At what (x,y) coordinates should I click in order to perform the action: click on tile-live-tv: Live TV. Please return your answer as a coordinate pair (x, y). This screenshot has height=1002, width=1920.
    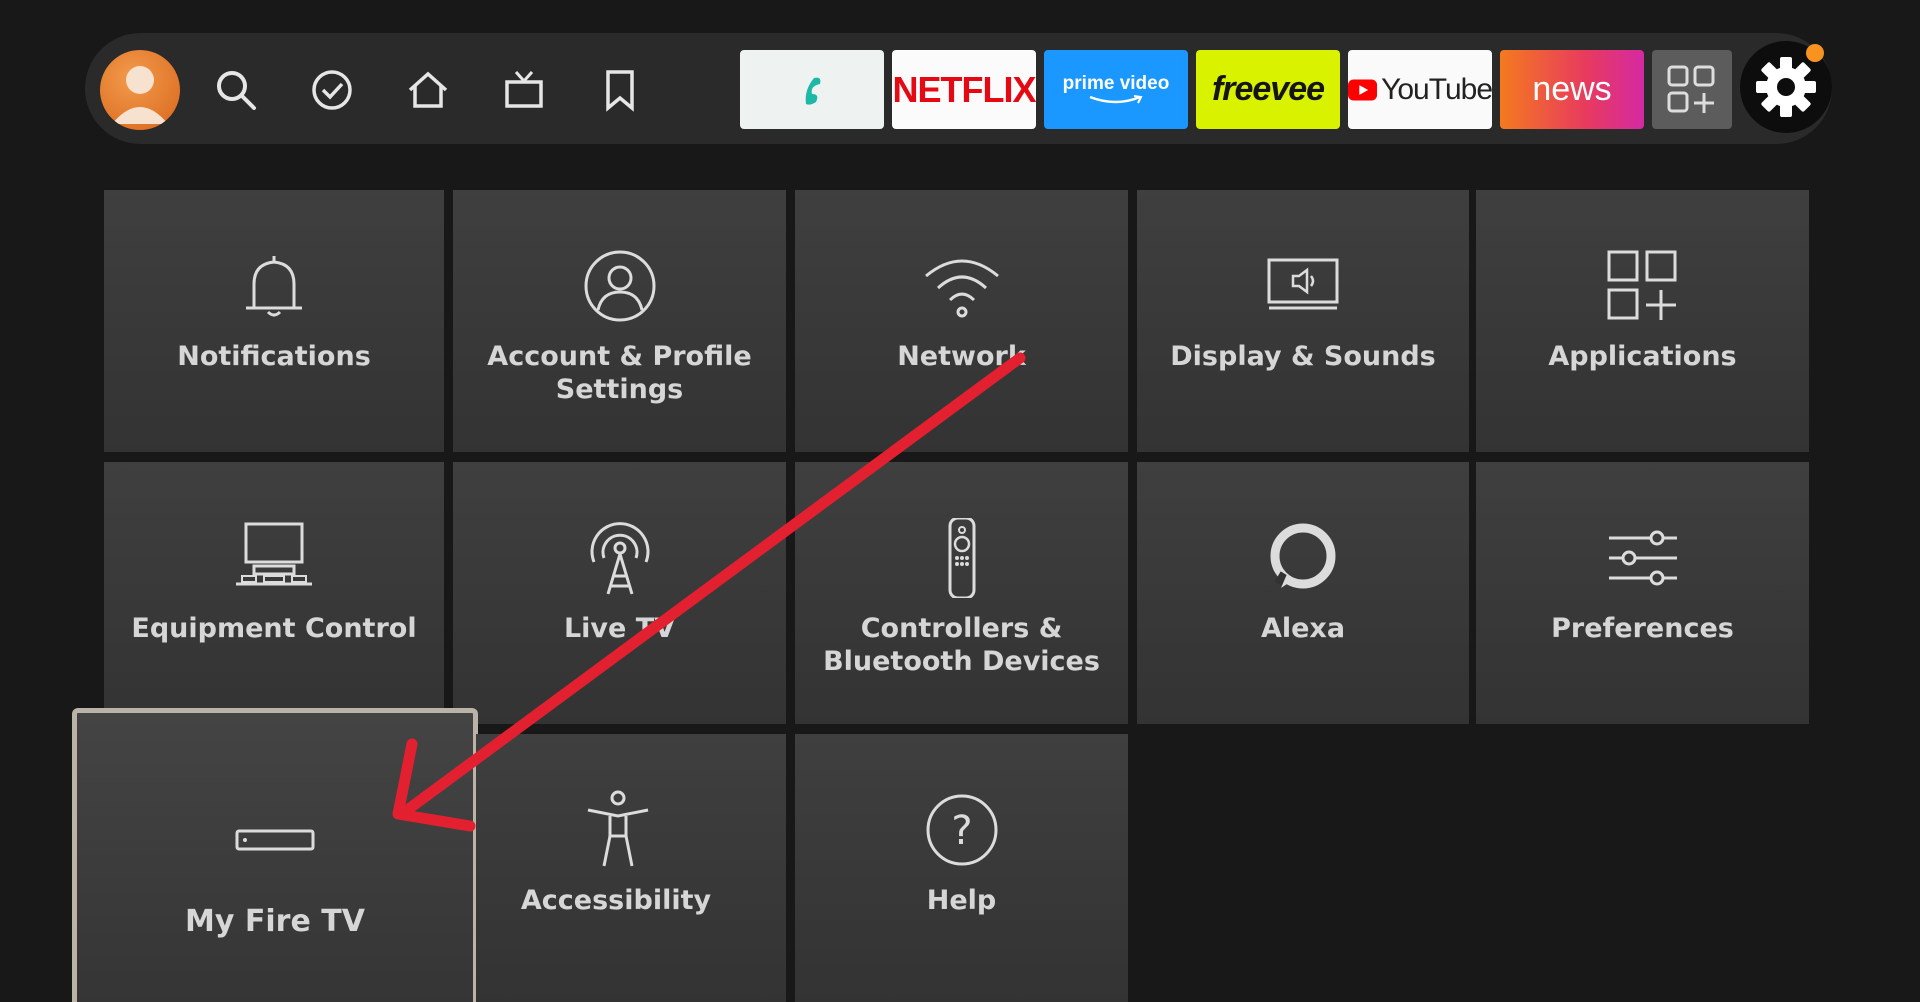
    Looking at the image, I should click on (619, 593).